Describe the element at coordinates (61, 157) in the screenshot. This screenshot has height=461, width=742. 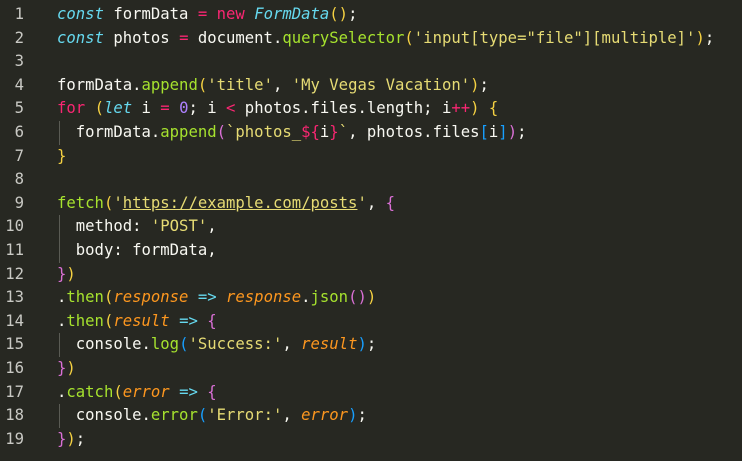
I see `code-text: }` at that location.